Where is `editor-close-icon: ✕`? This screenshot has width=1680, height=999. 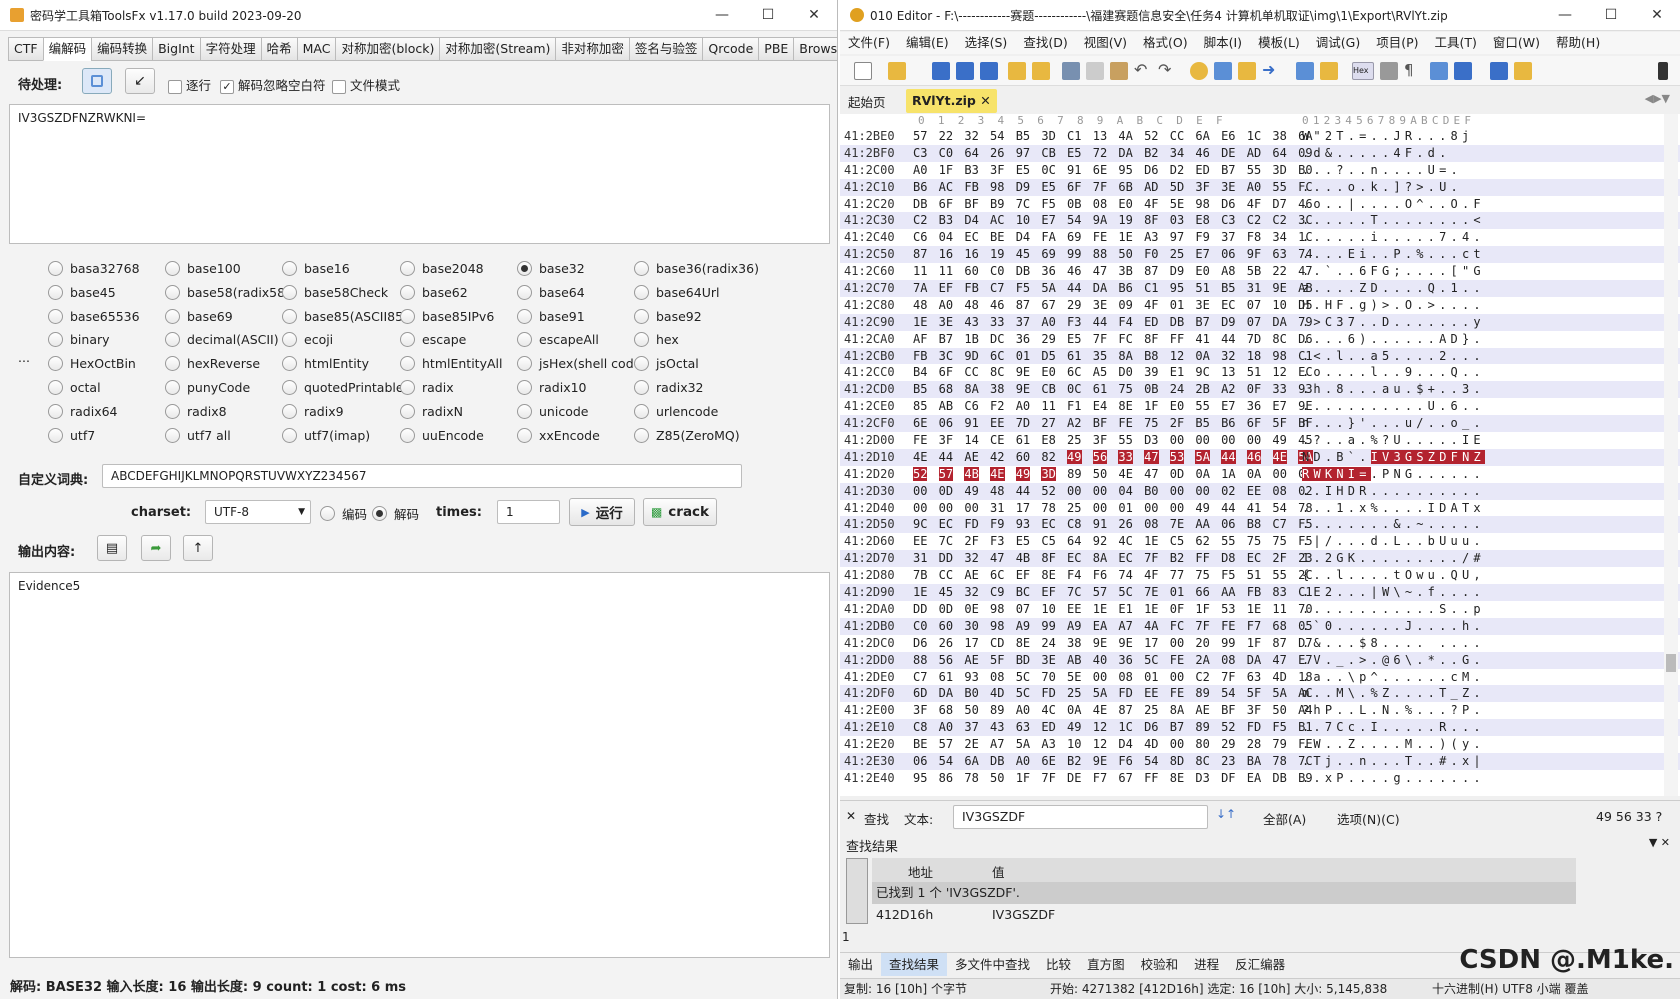
editor-close-icon: ✕ is located at coordinates (1657, 15).